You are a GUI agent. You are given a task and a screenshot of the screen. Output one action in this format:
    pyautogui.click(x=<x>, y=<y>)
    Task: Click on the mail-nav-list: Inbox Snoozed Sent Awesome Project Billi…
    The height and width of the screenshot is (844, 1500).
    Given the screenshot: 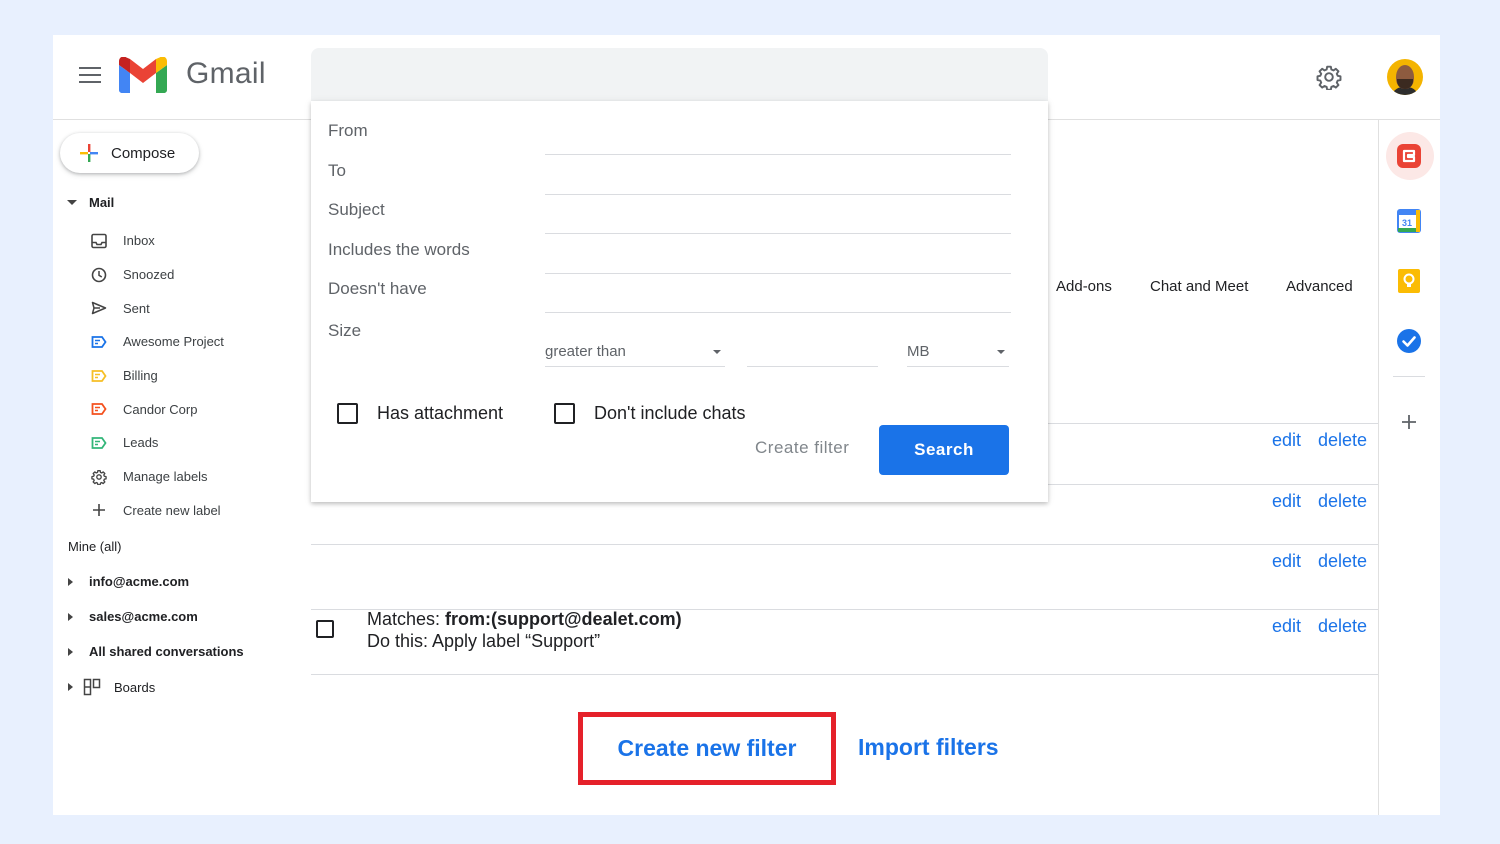 What is the action you would take?
    pyautogui.click(x=157, y=375)
    